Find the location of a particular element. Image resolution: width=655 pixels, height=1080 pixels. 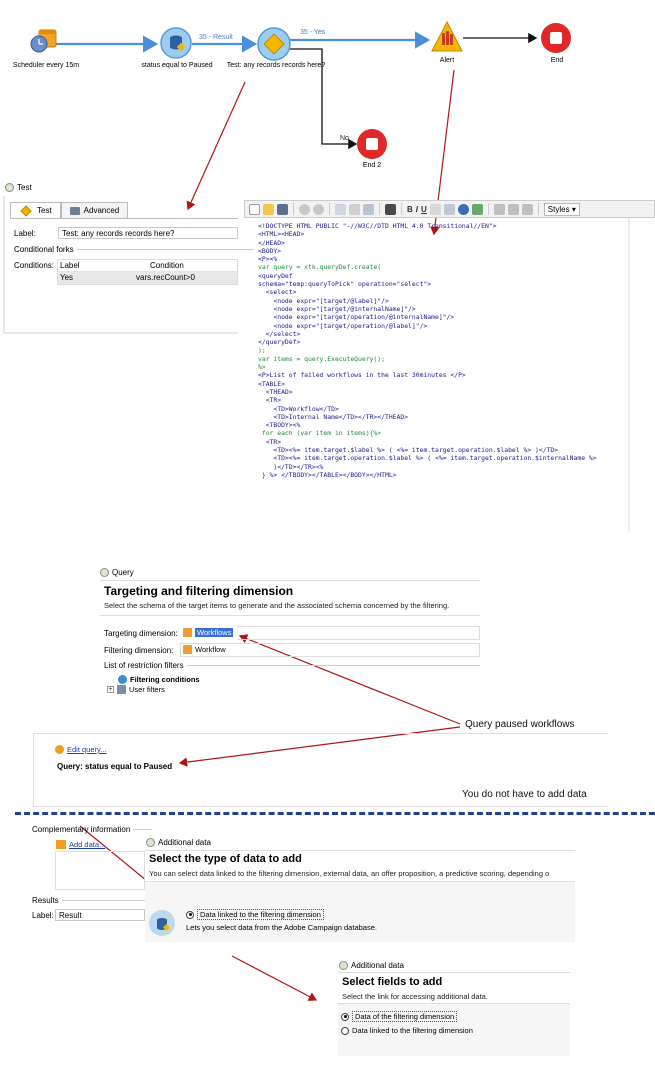

end-activity is located at coordinates (556, 38).